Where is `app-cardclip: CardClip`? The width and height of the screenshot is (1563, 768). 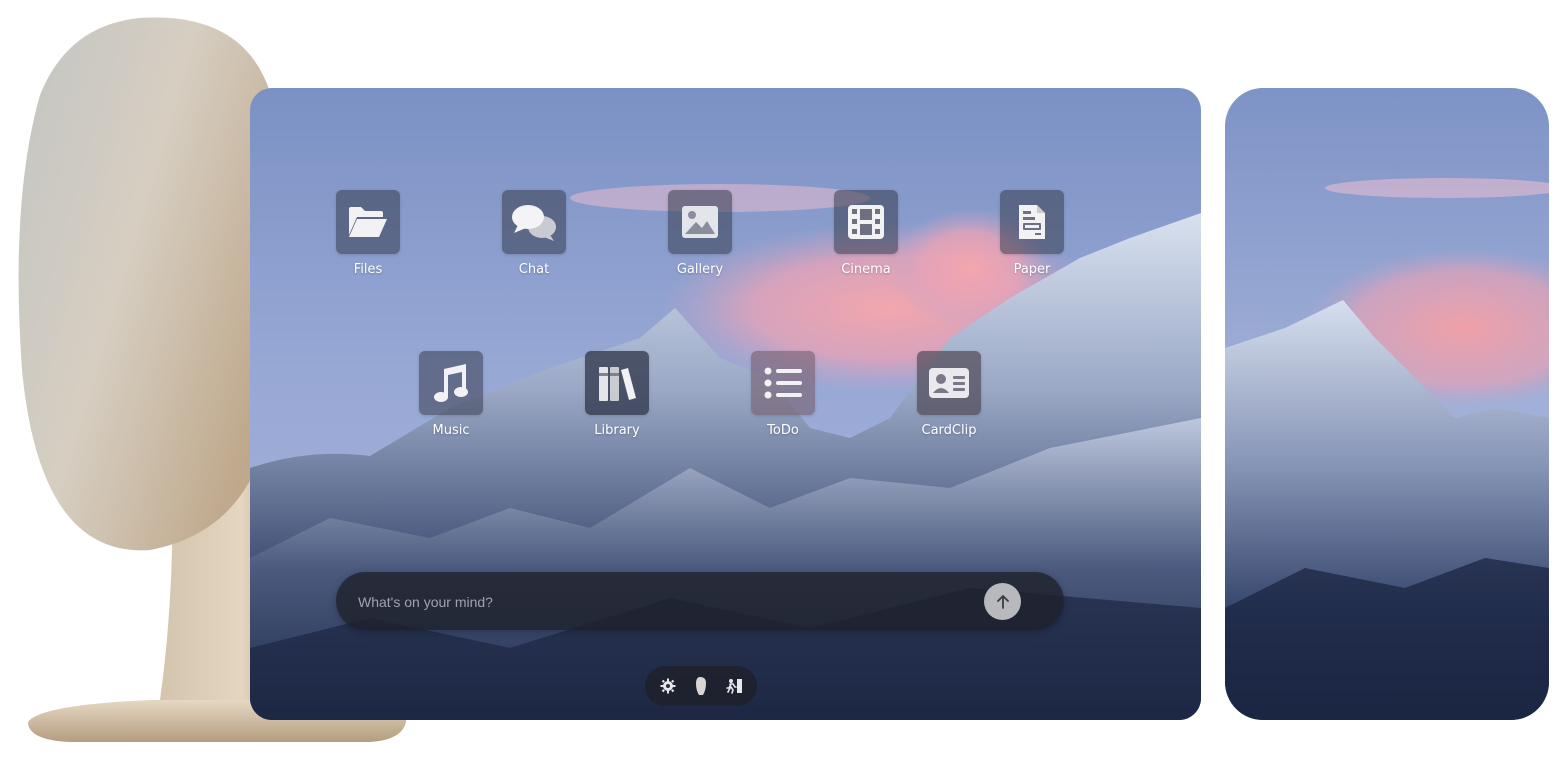 app-cardclip: CardClip is located at coordinates (949, 394).